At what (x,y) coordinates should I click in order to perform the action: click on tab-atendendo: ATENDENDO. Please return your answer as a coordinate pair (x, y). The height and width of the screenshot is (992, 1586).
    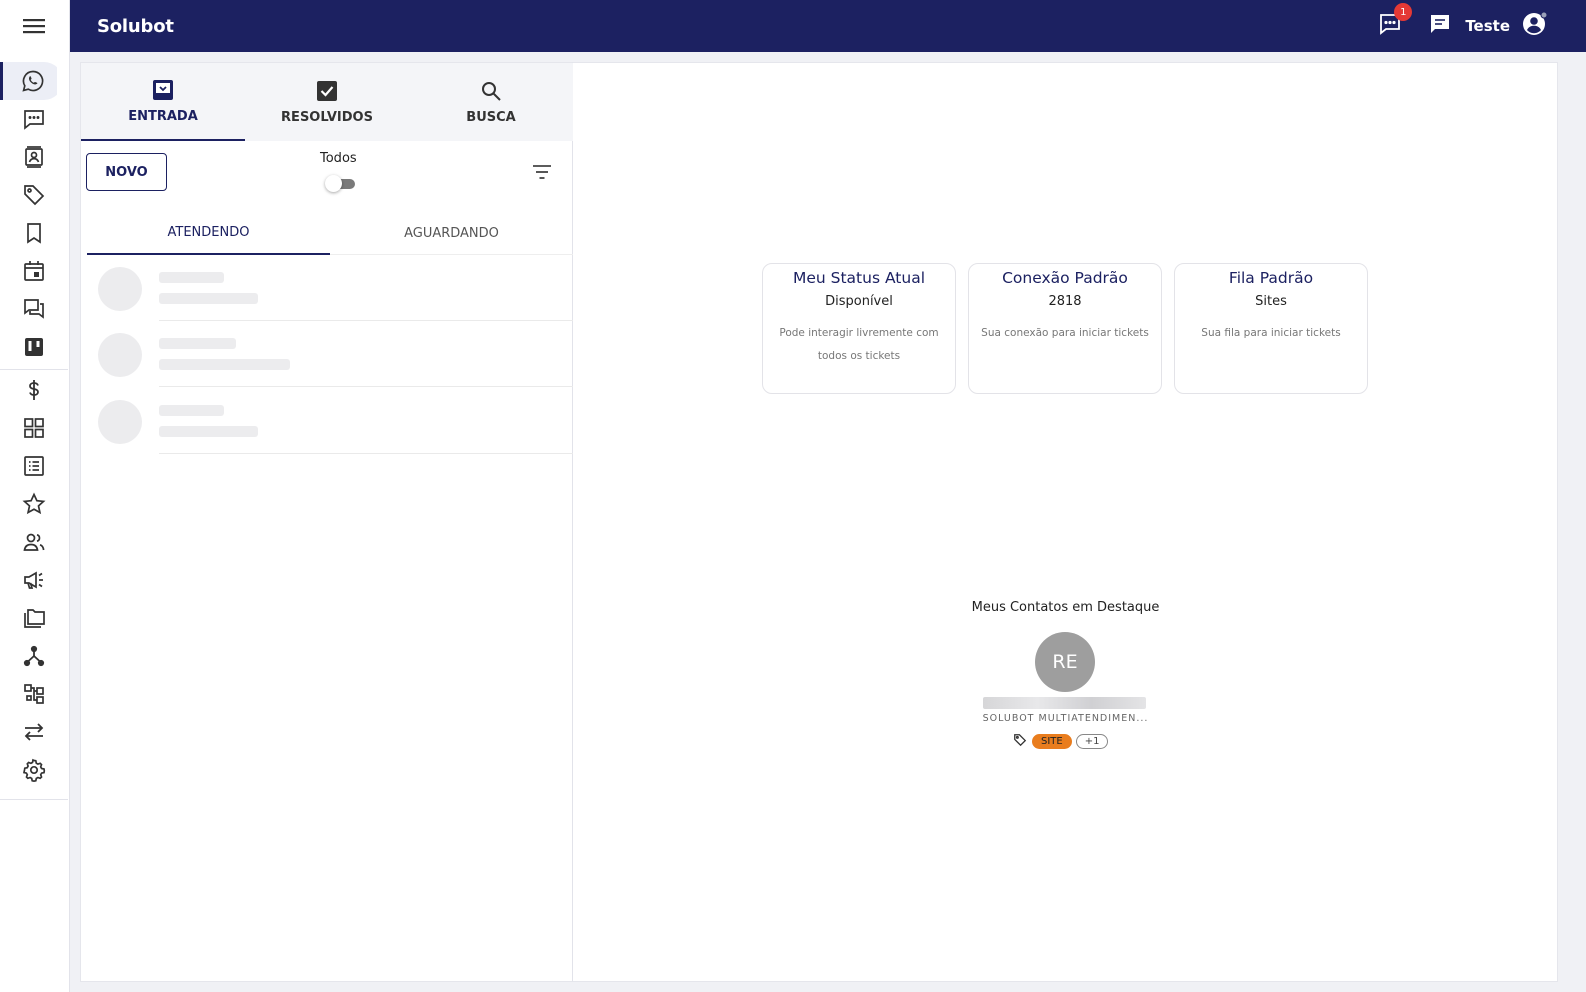
    Looking at the image, I should click on (208, 233).